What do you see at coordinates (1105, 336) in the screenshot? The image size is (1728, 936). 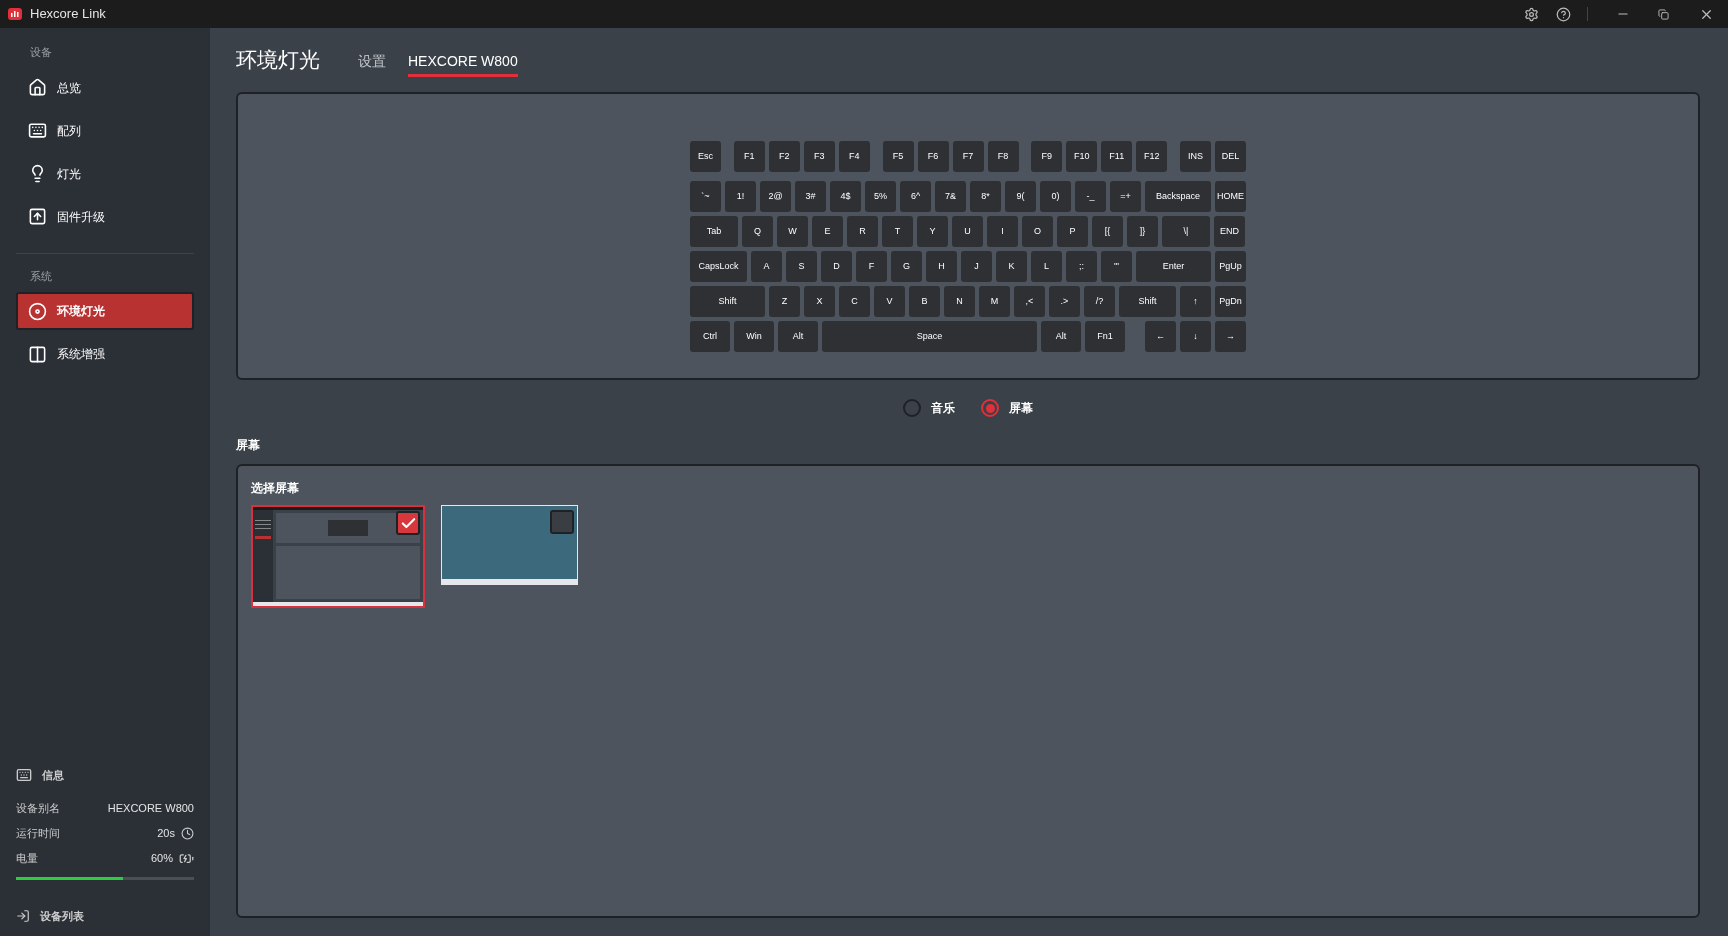 I see `keyboard-key: Fn1` at bounding box center [1105, 336].